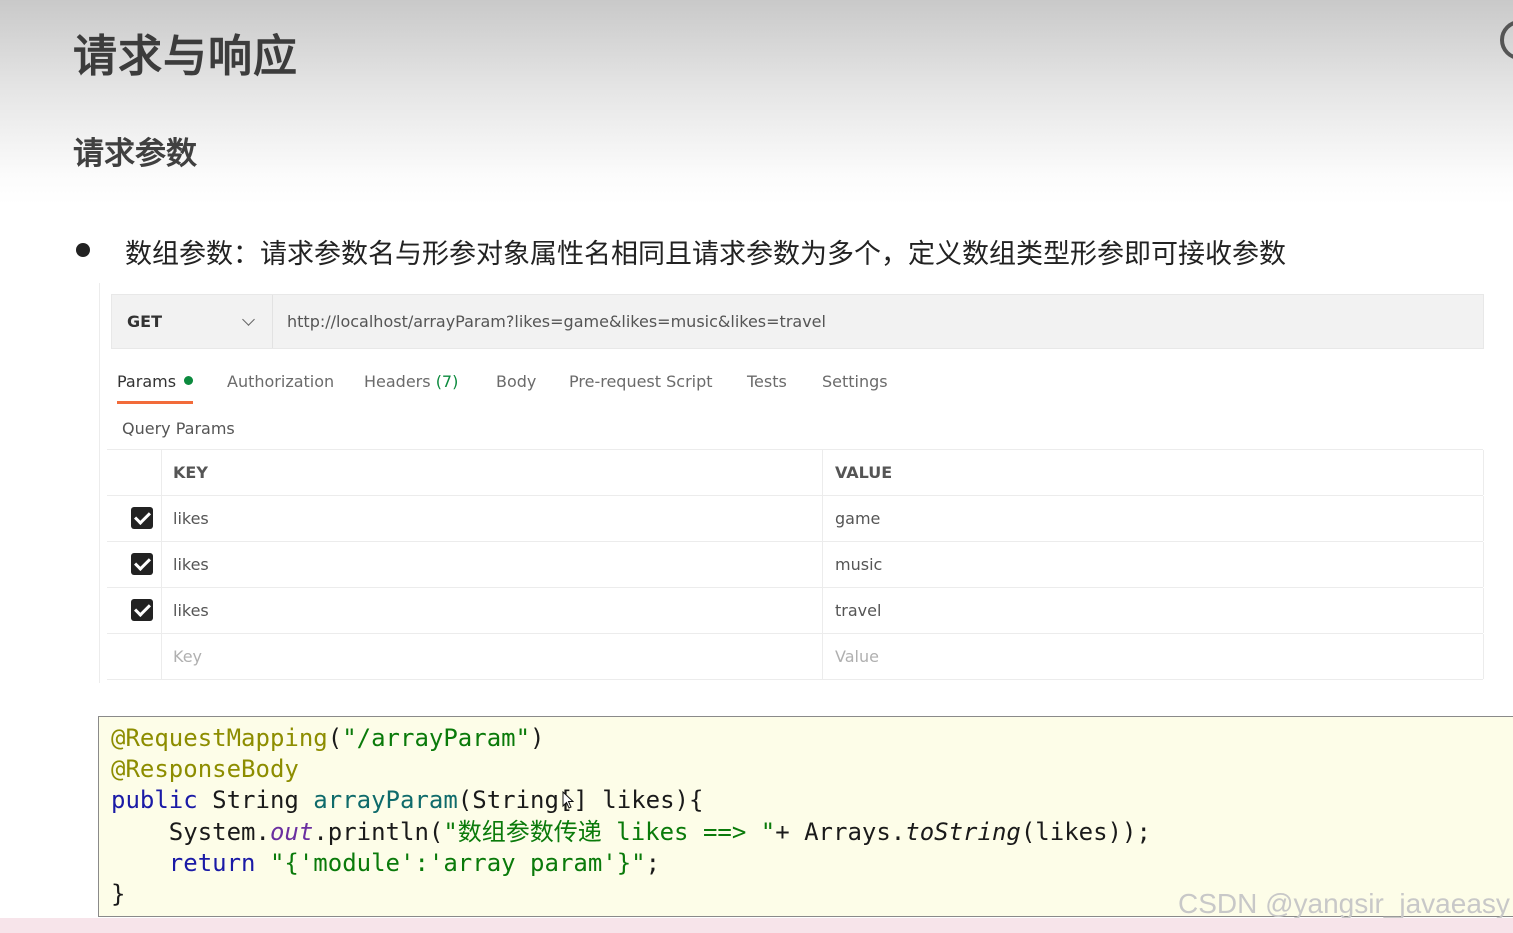 This screenshot has height=933, width=1513. I want to click on code-text: ;, so click(653, 863).